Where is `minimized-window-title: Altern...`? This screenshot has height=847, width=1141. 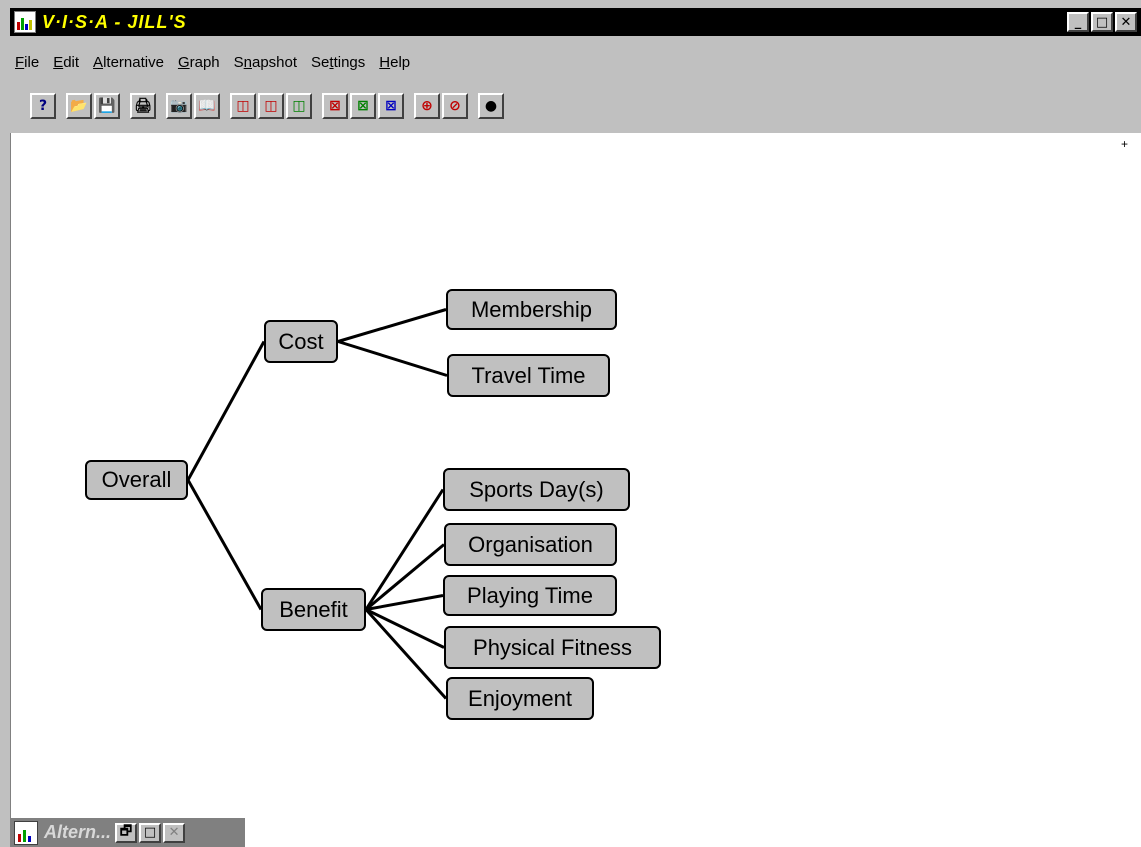 minimized-window-title: Altern... is located at coordinates (78, 832).